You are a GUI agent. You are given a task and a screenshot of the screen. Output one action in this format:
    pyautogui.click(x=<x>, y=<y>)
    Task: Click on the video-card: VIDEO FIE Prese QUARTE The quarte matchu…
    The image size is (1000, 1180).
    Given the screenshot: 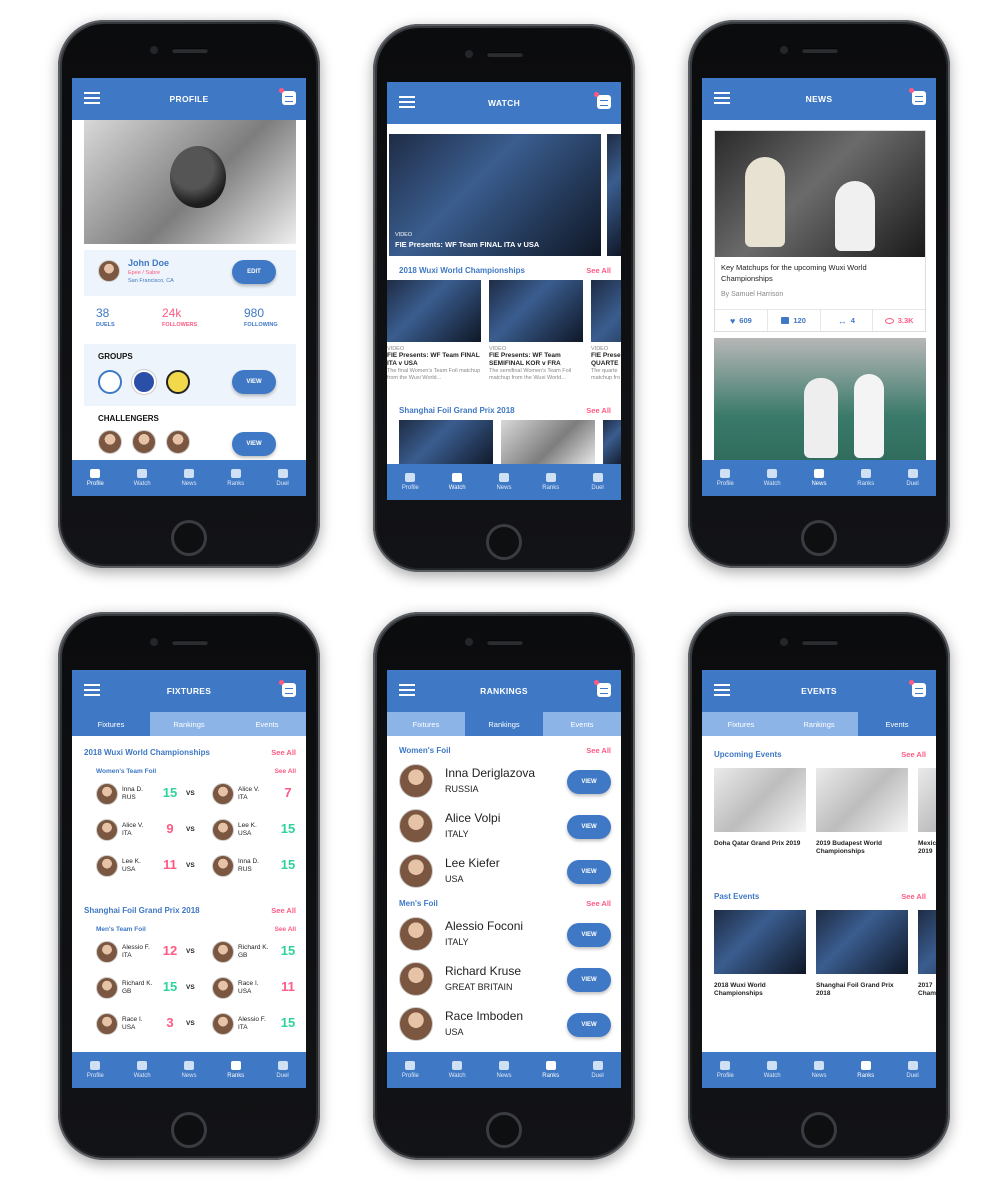 What is the action you would take?
    pyautogui.click(x=606, y=331)
    